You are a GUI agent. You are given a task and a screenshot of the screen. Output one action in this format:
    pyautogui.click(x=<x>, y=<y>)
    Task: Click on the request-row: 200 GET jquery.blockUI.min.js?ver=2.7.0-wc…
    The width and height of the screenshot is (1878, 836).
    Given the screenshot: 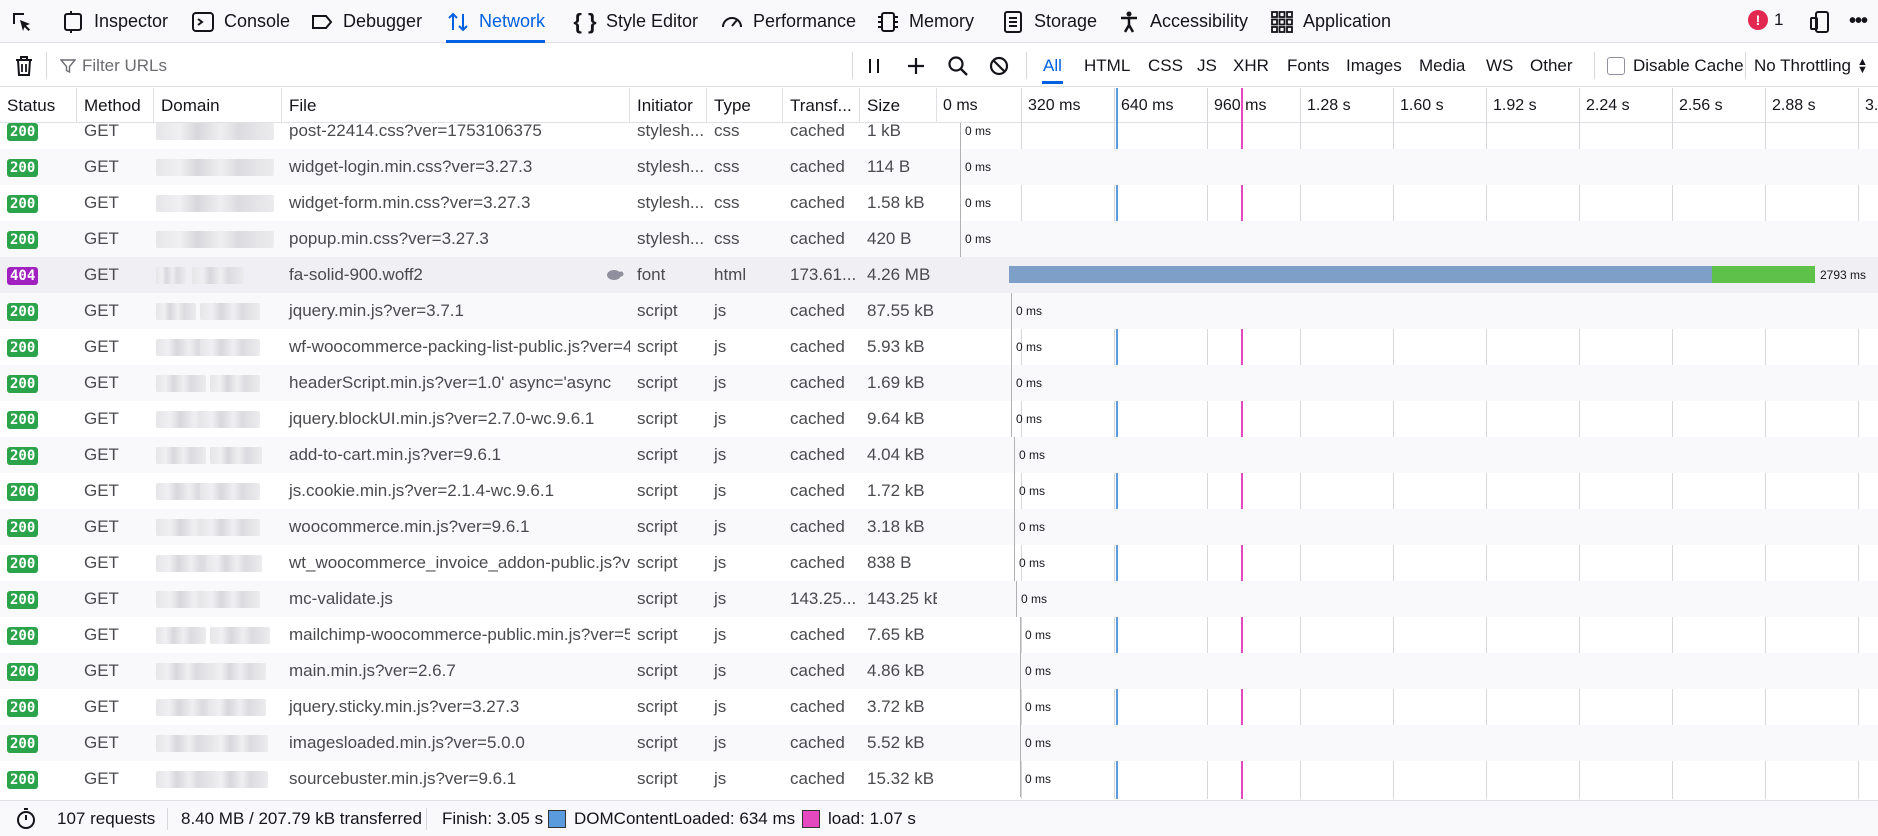 What is the action you would take?
    pyautogui.click(x=939, y=419)
    